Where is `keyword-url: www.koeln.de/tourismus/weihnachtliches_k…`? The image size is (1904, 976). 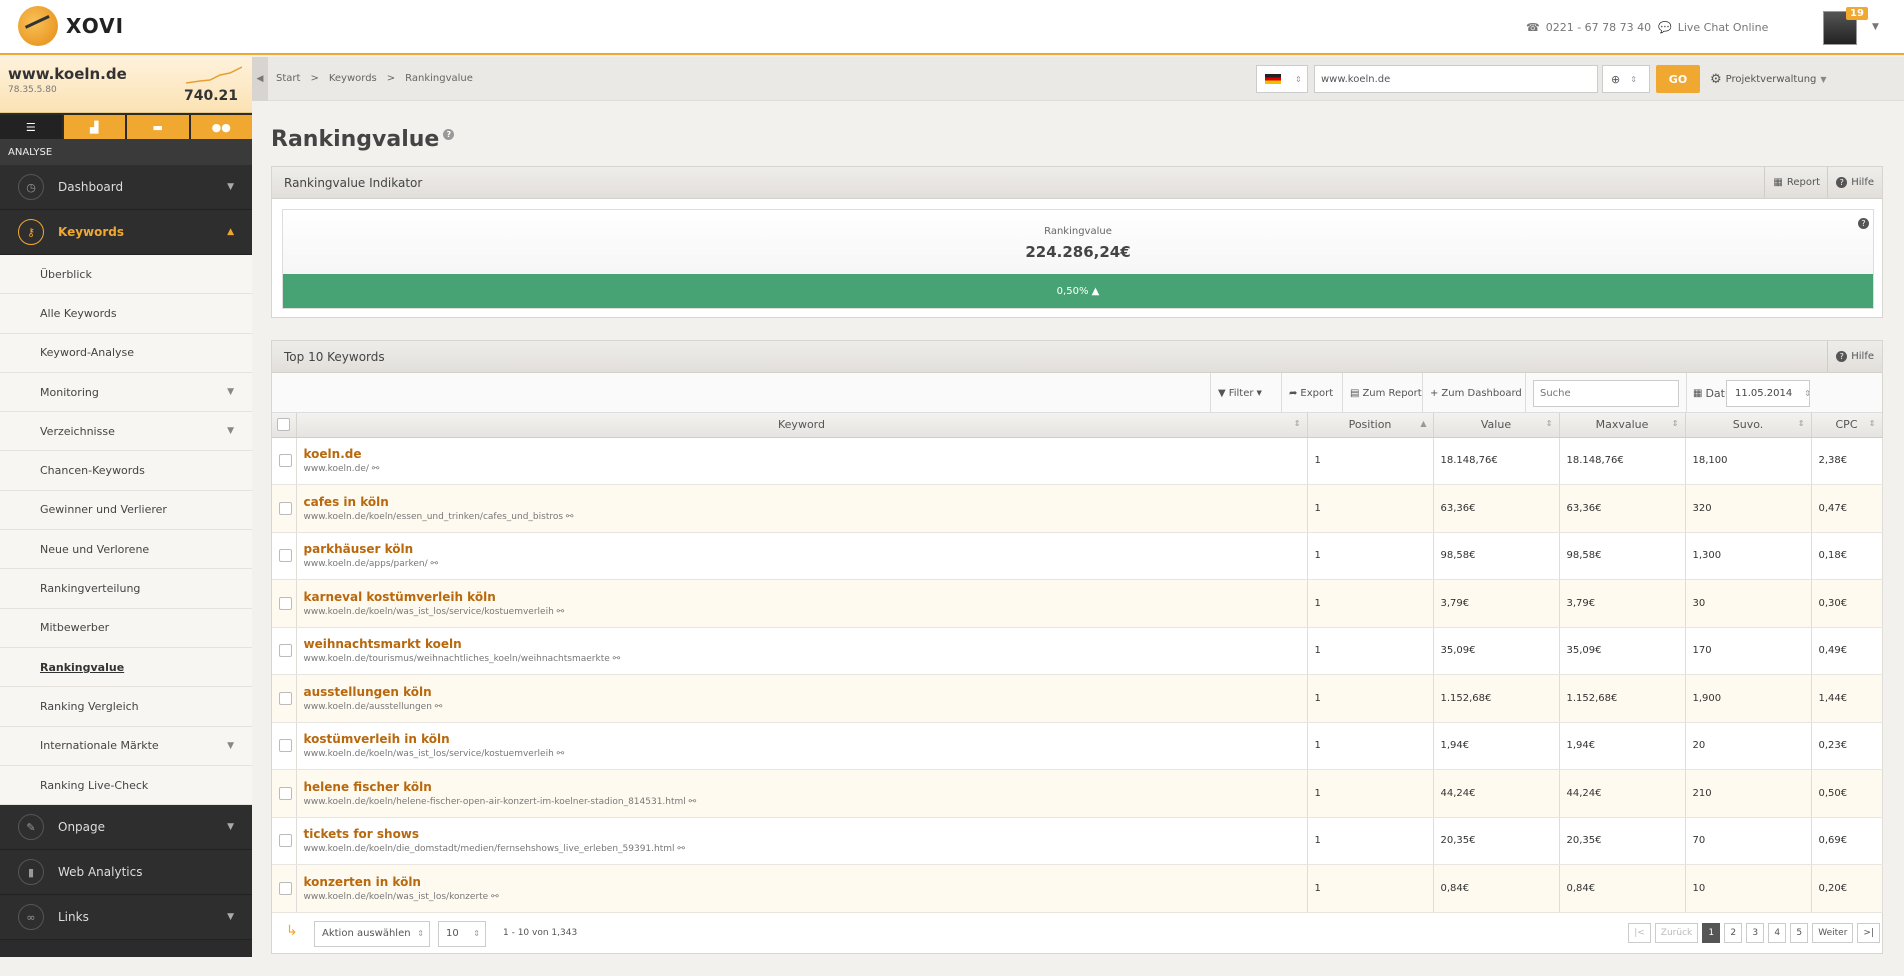
keyword-url: www.koeln.de/tourismus/weihnachtliches_k… is located at coordinates (802, 659).